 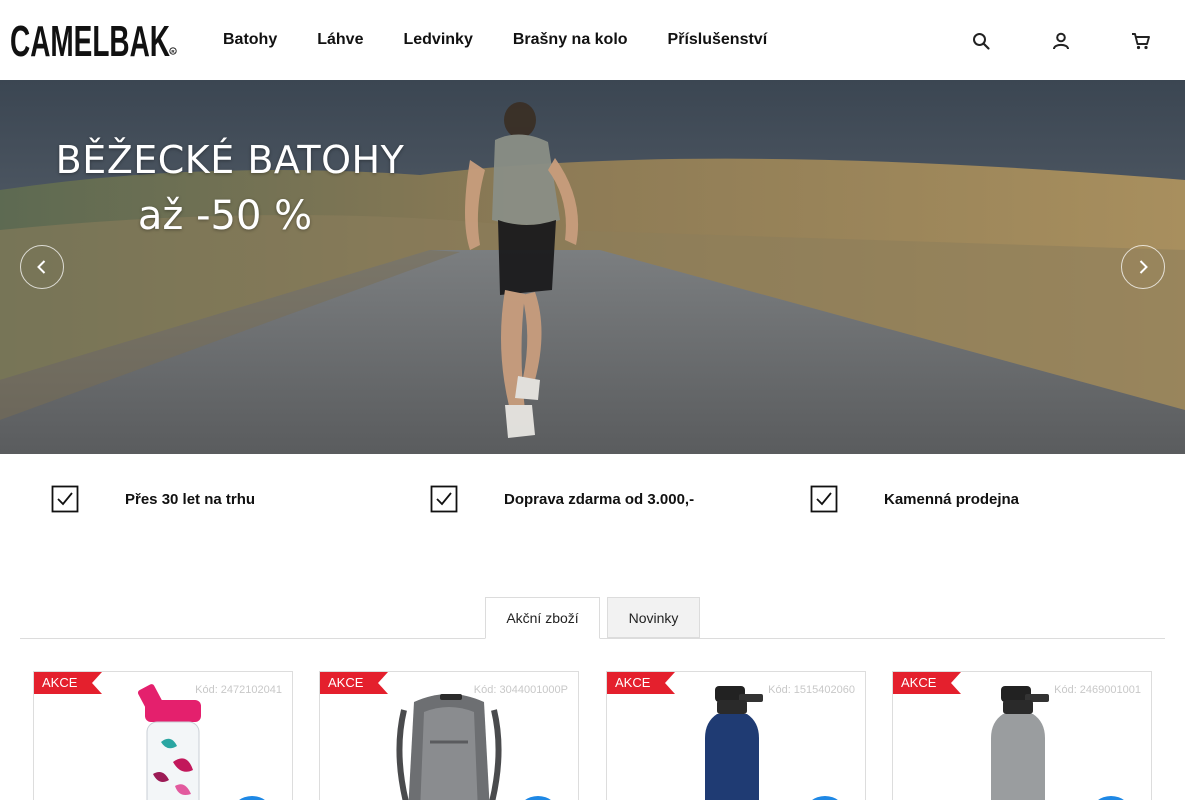 I want to click on usp-item: Doprava zdarma od 3.000,-, so click(x=562, y=499).